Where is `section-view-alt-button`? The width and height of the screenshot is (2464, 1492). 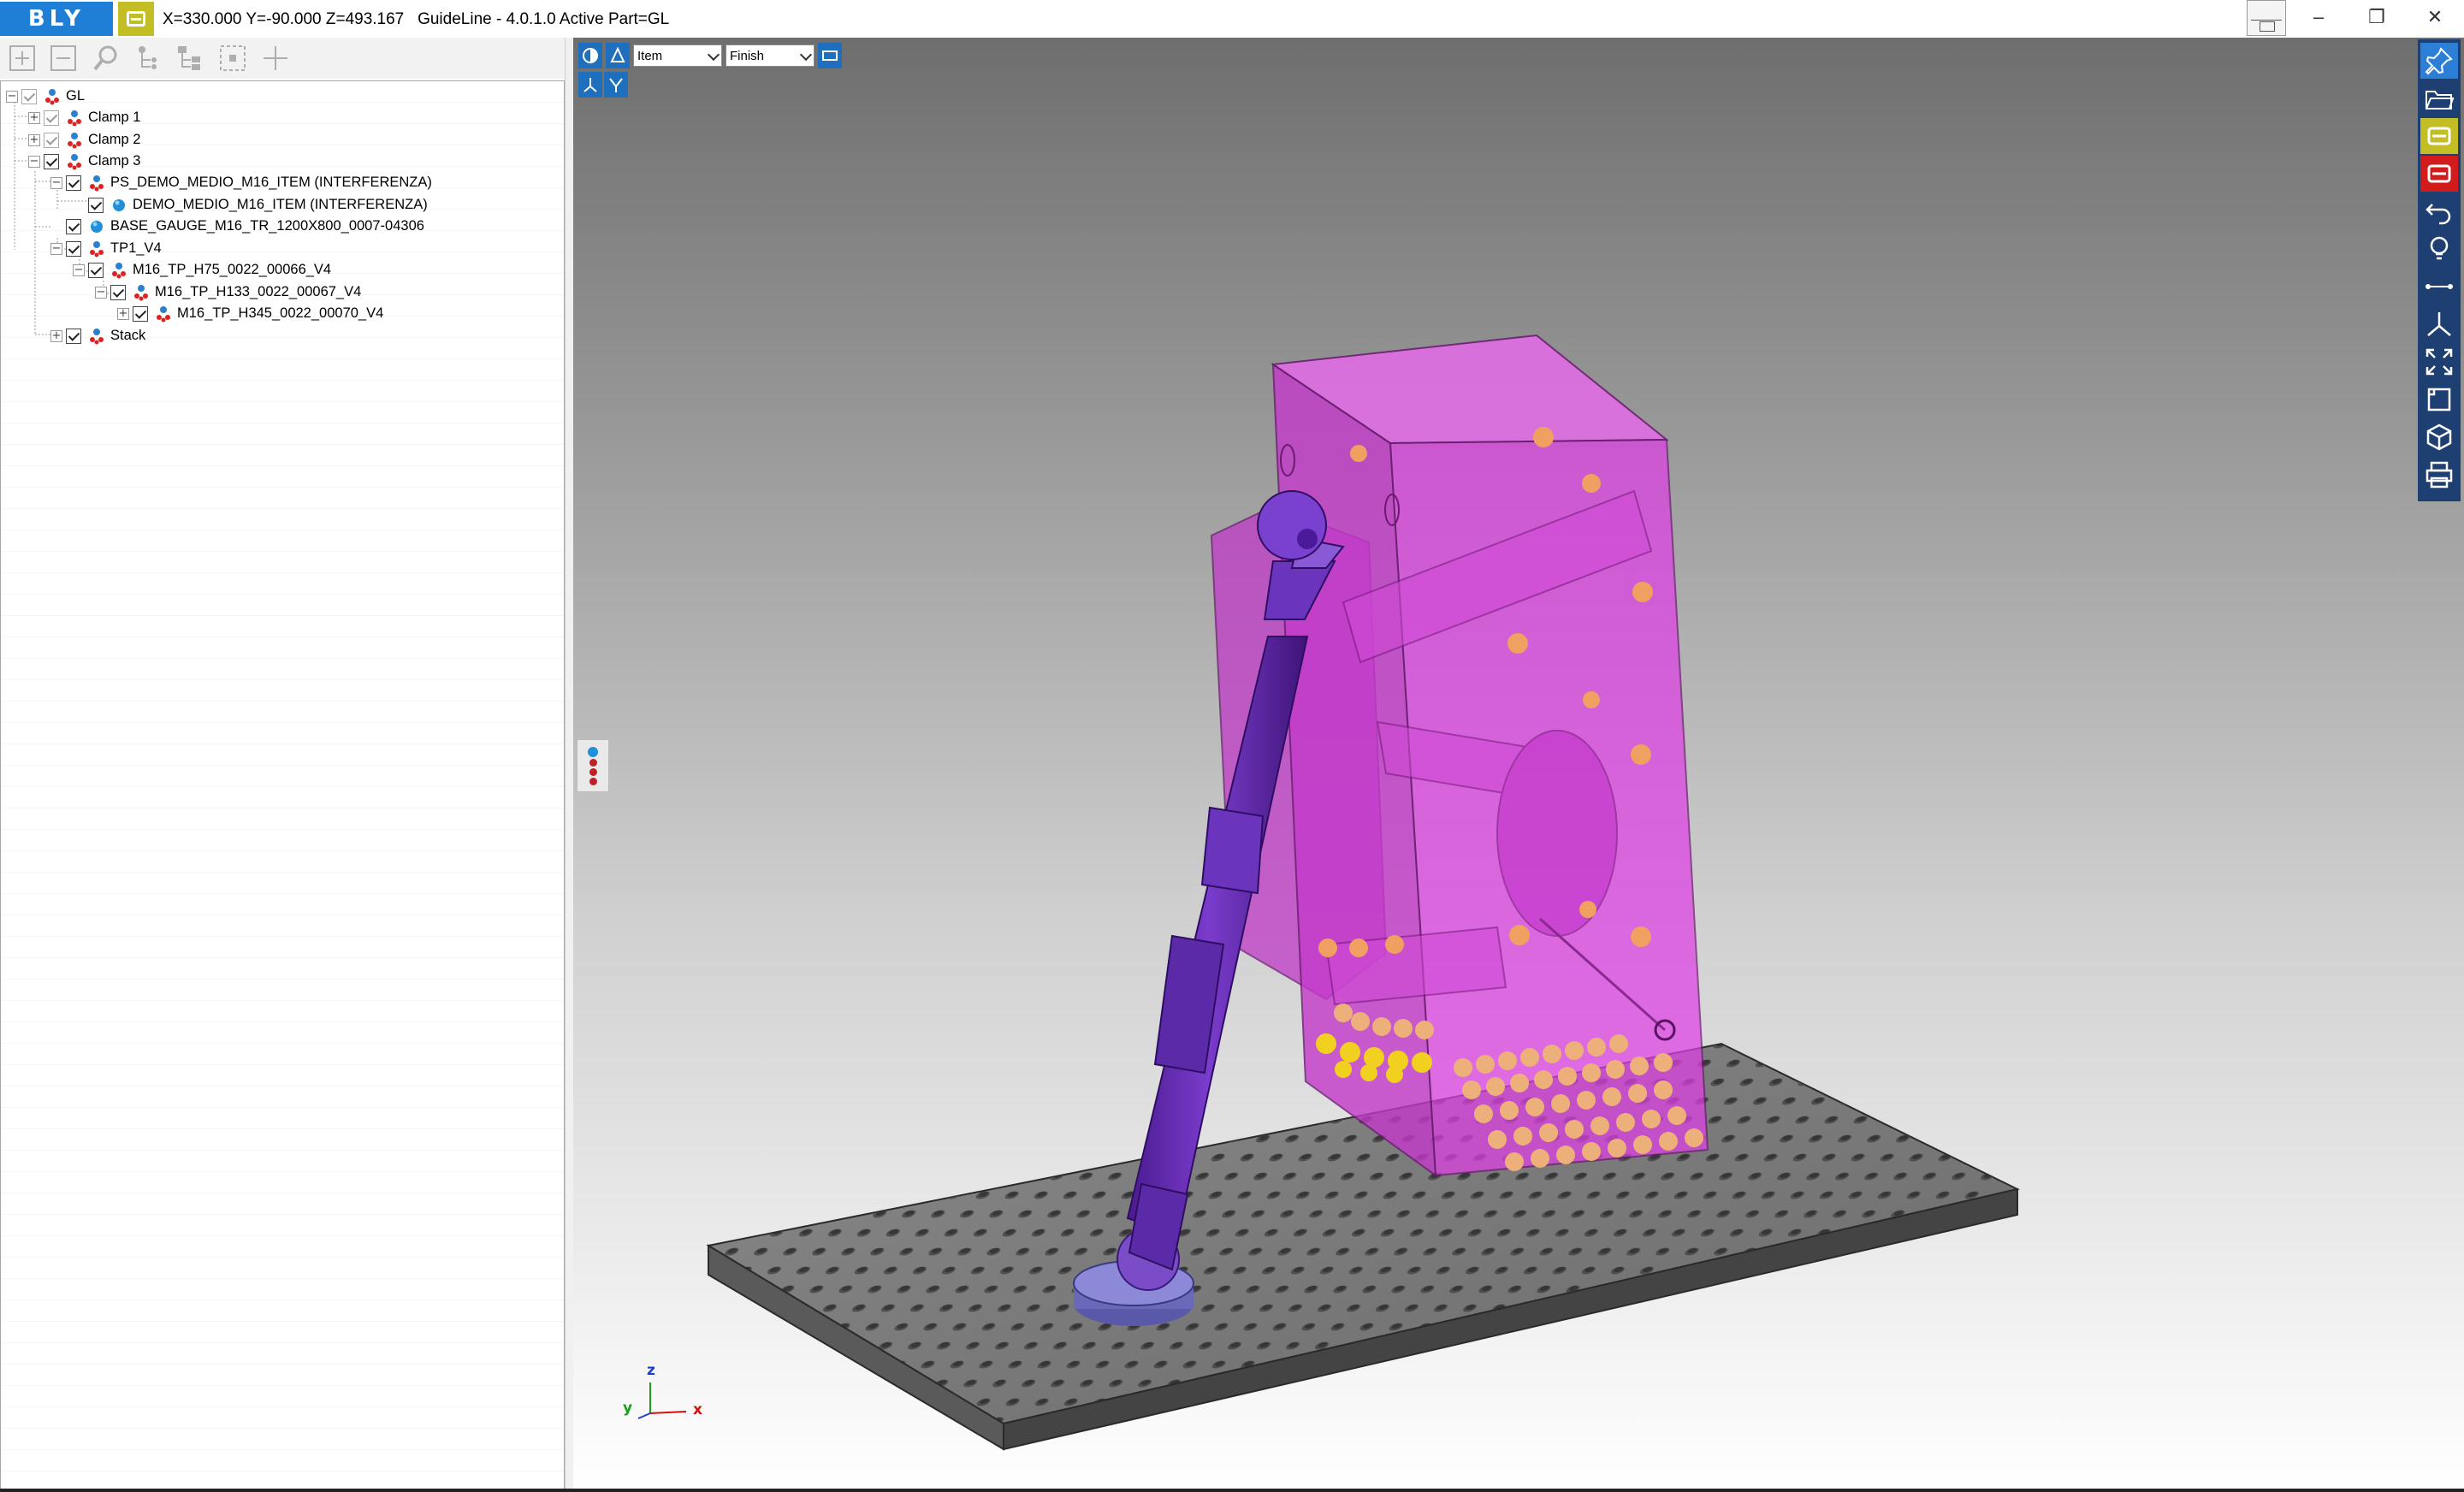 section-view-alt-button is located at coordinates (616, 85).